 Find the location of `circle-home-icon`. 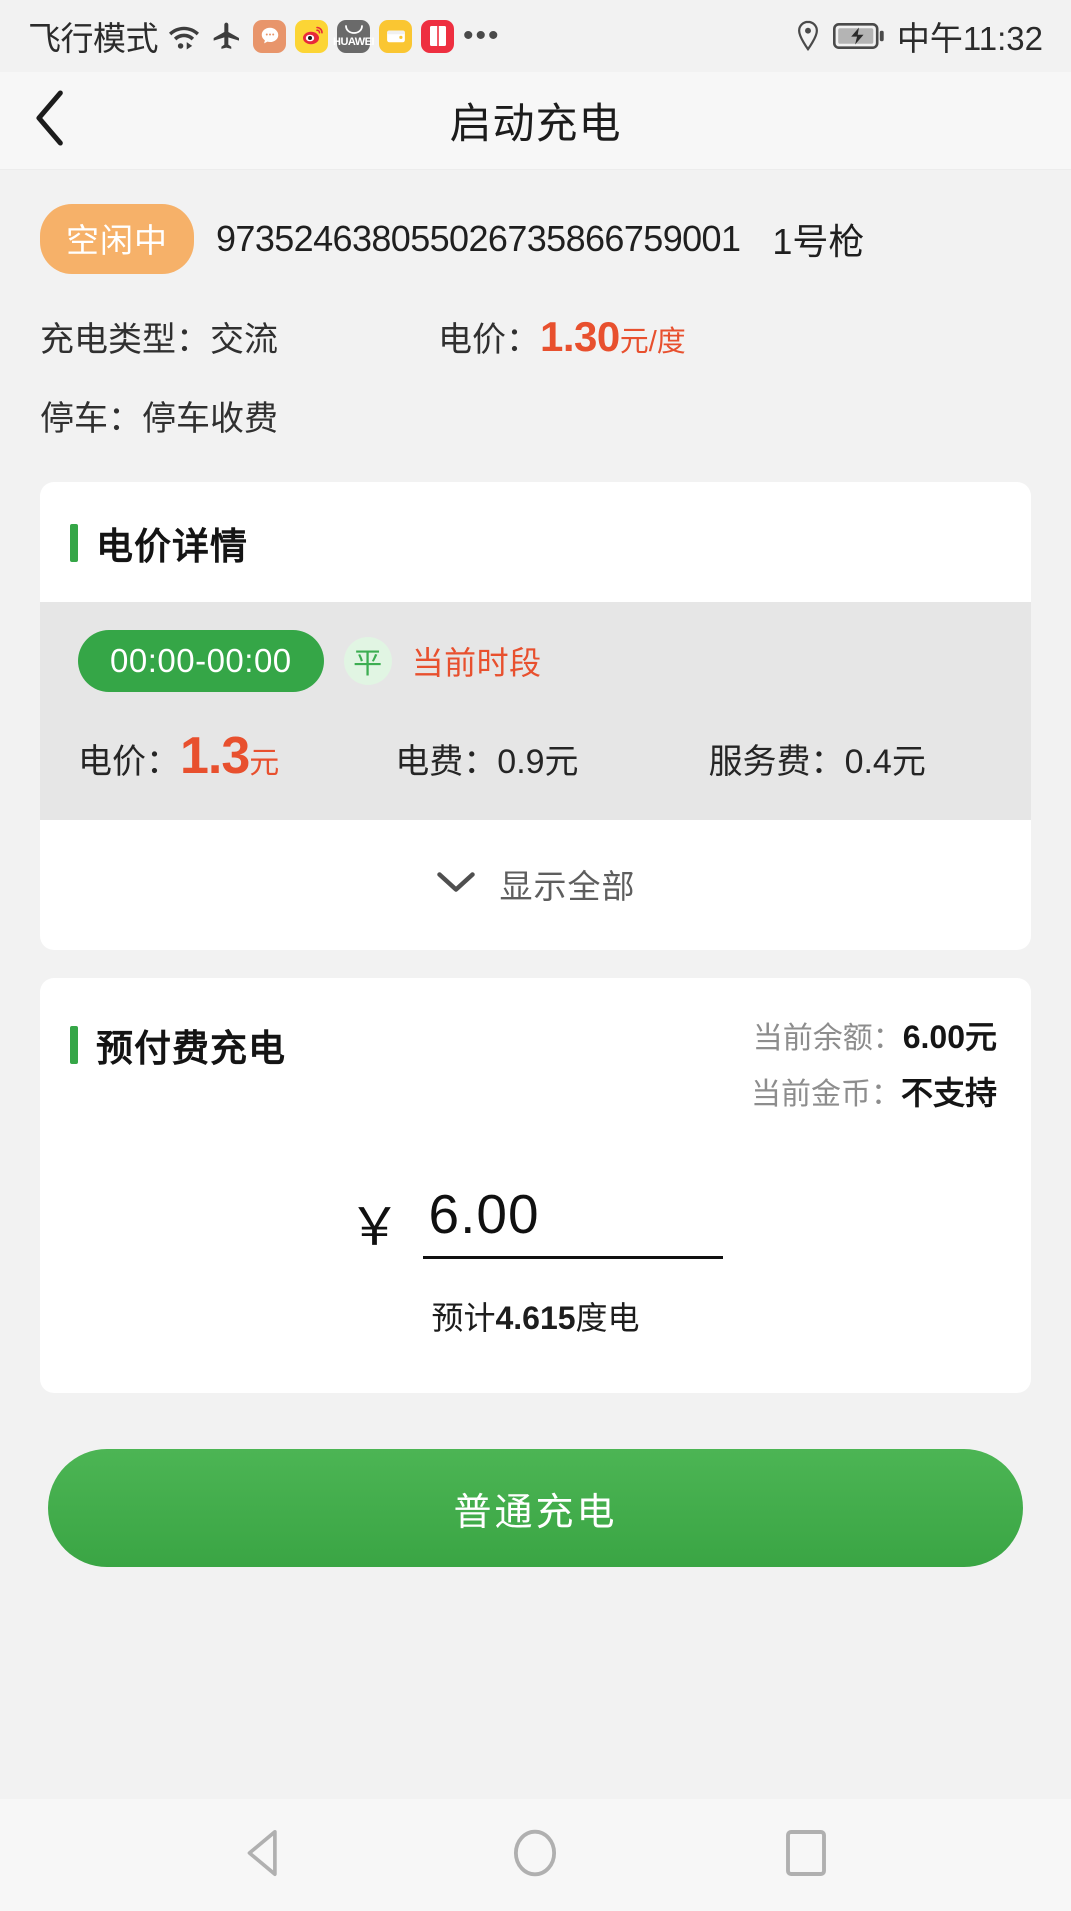

circle-home-icon is located at coordinates (535, 1855).